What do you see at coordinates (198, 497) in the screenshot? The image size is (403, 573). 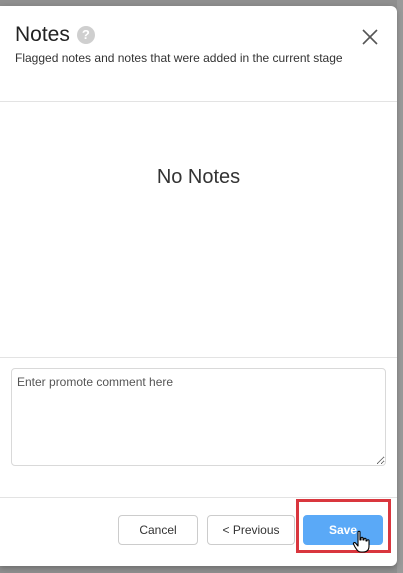 I see `footer-divider` at bounding box center [198, 497].